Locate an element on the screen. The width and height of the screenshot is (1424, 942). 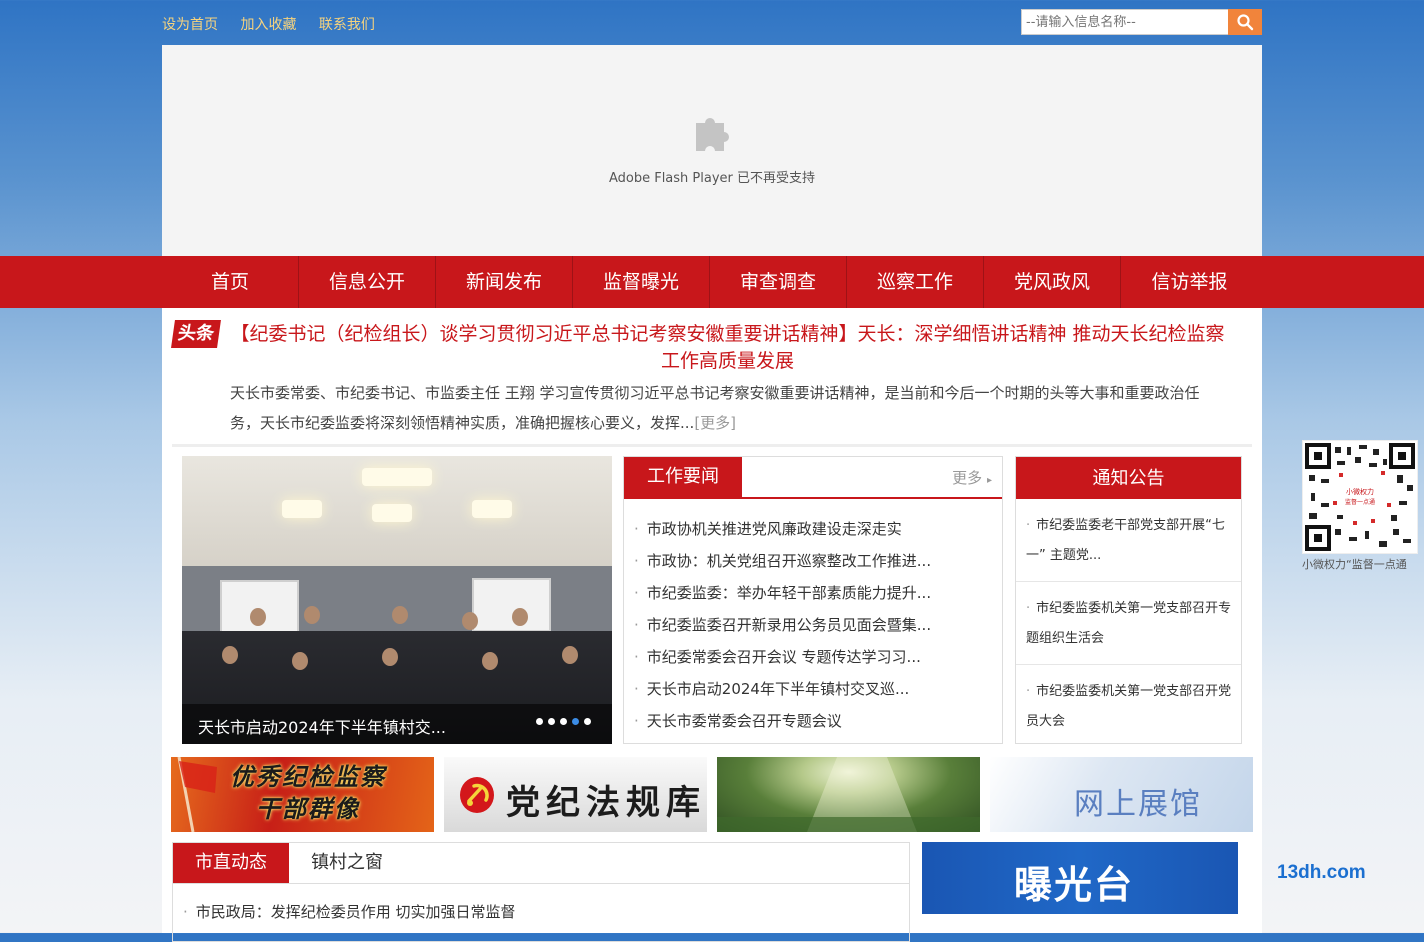
divider is located at coordinates (712, 445).